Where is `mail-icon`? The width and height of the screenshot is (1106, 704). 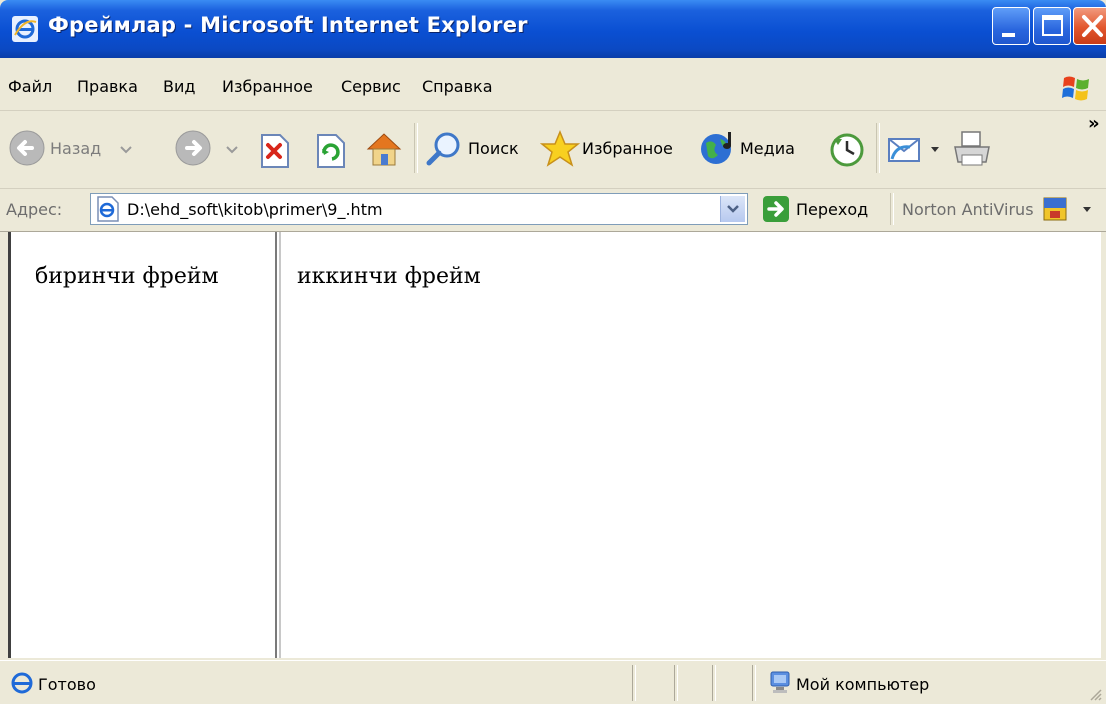 mail-icon is located at coordinates (904, 150).